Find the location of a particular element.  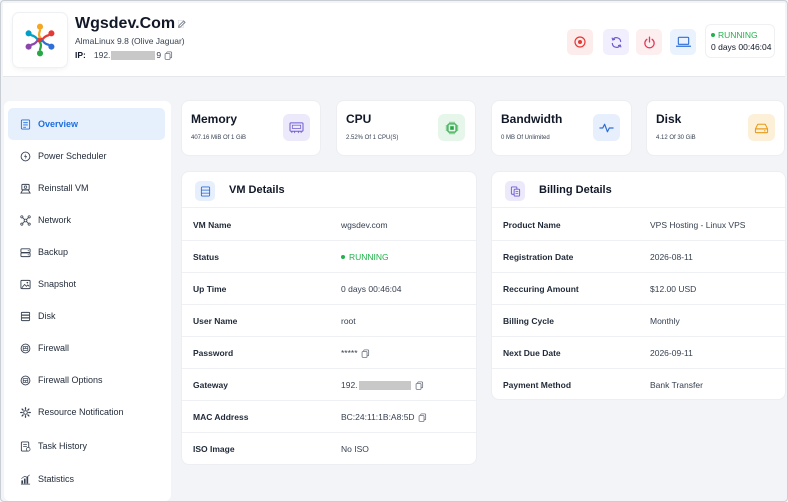

billing-details-header: Billing Details is located at coordinates (638, 190).